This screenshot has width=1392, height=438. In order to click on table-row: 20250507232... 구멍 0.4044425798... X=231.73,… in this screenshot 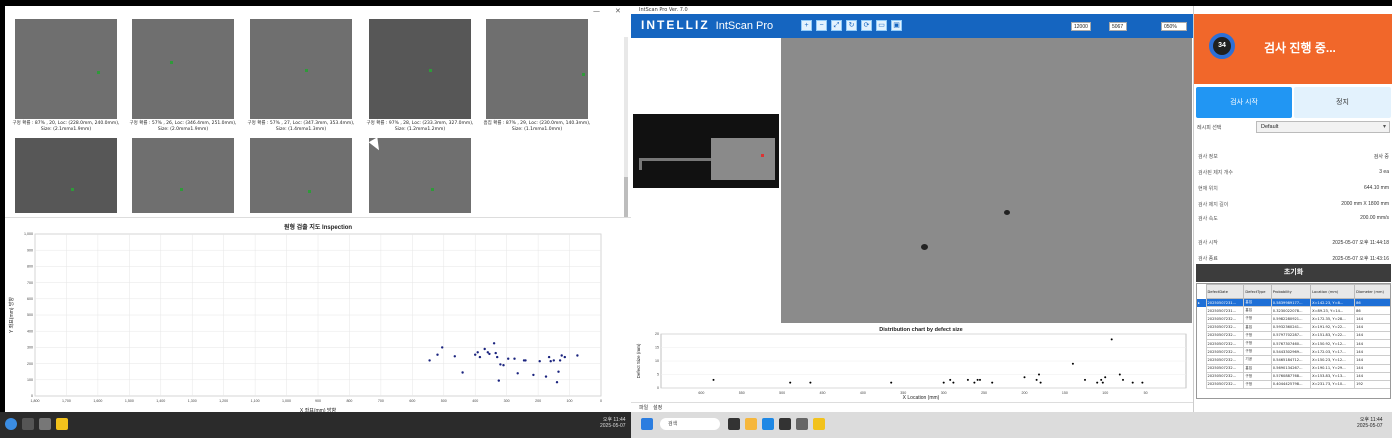, I will do `click(1293, 384)`.